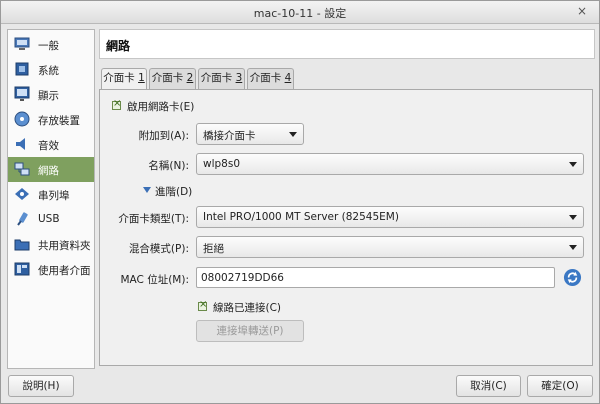 This screenshot has width=600, height=404. I want to click on page-title: 網路, so click(118, 46).